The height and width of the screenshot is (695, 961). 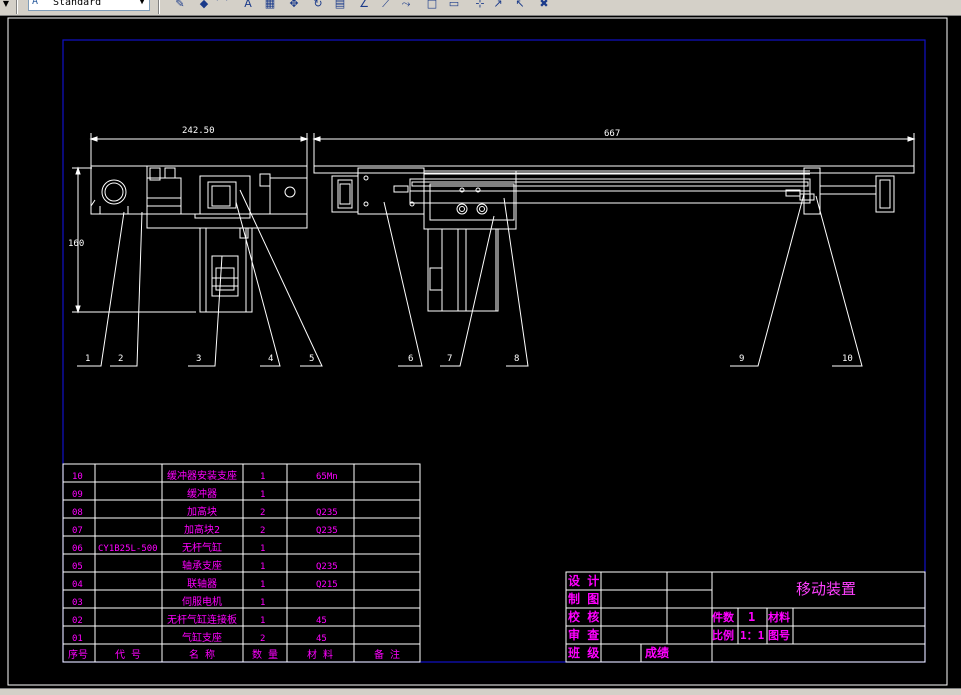 I want to click on bom-header-cell: 材 料, so click(x=320, y=654).